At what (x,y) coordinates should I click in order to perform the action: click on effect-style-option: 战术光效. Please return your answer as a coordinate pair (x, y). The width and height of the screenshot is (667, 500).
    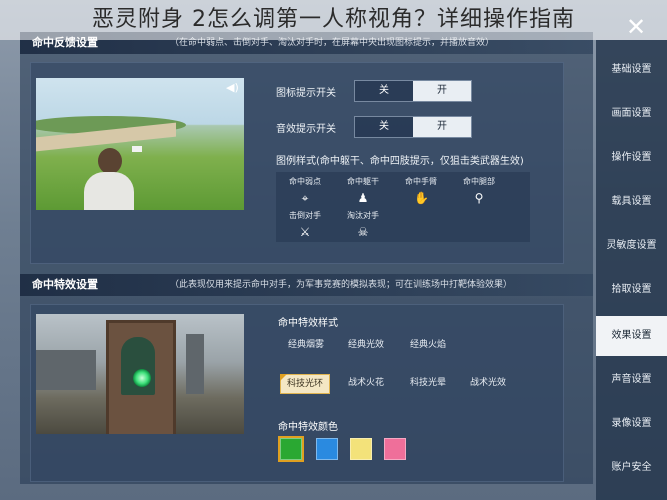
    Looking at the image, I should click on (488, 383).